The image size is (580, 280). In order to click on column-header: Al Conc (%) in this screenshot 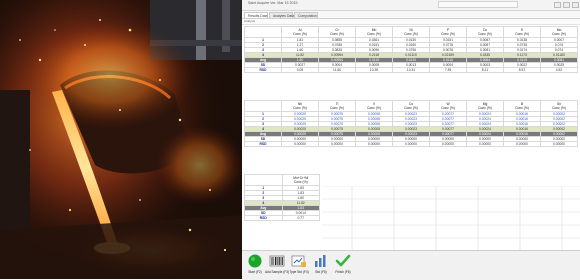, I will do `click(300, 32)`.